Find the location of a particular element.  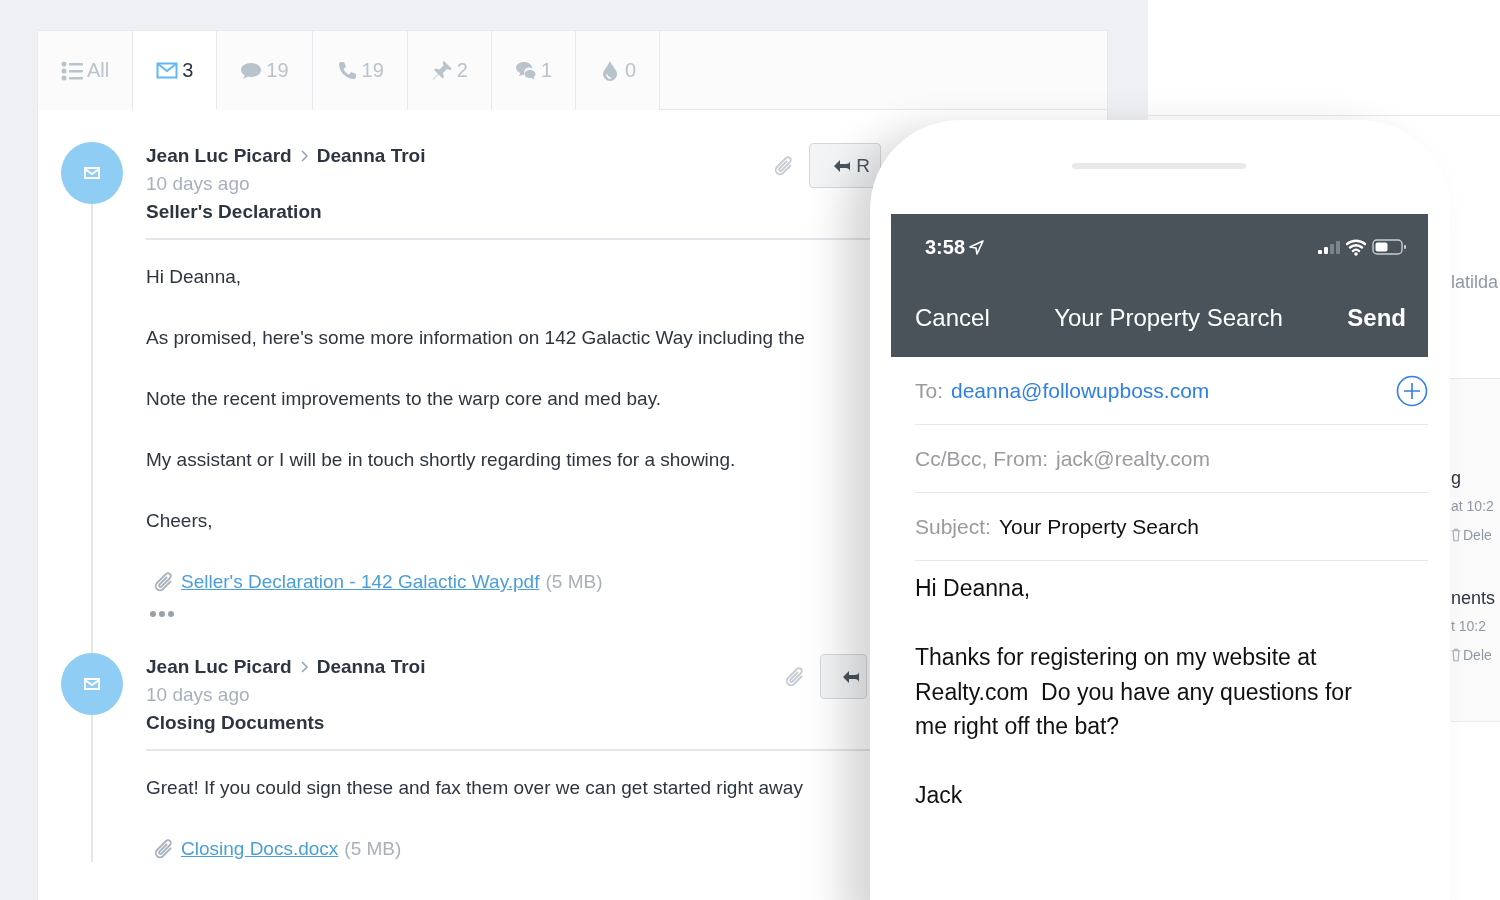

chat-bubbles-icon is located at coordinates (526, 70).